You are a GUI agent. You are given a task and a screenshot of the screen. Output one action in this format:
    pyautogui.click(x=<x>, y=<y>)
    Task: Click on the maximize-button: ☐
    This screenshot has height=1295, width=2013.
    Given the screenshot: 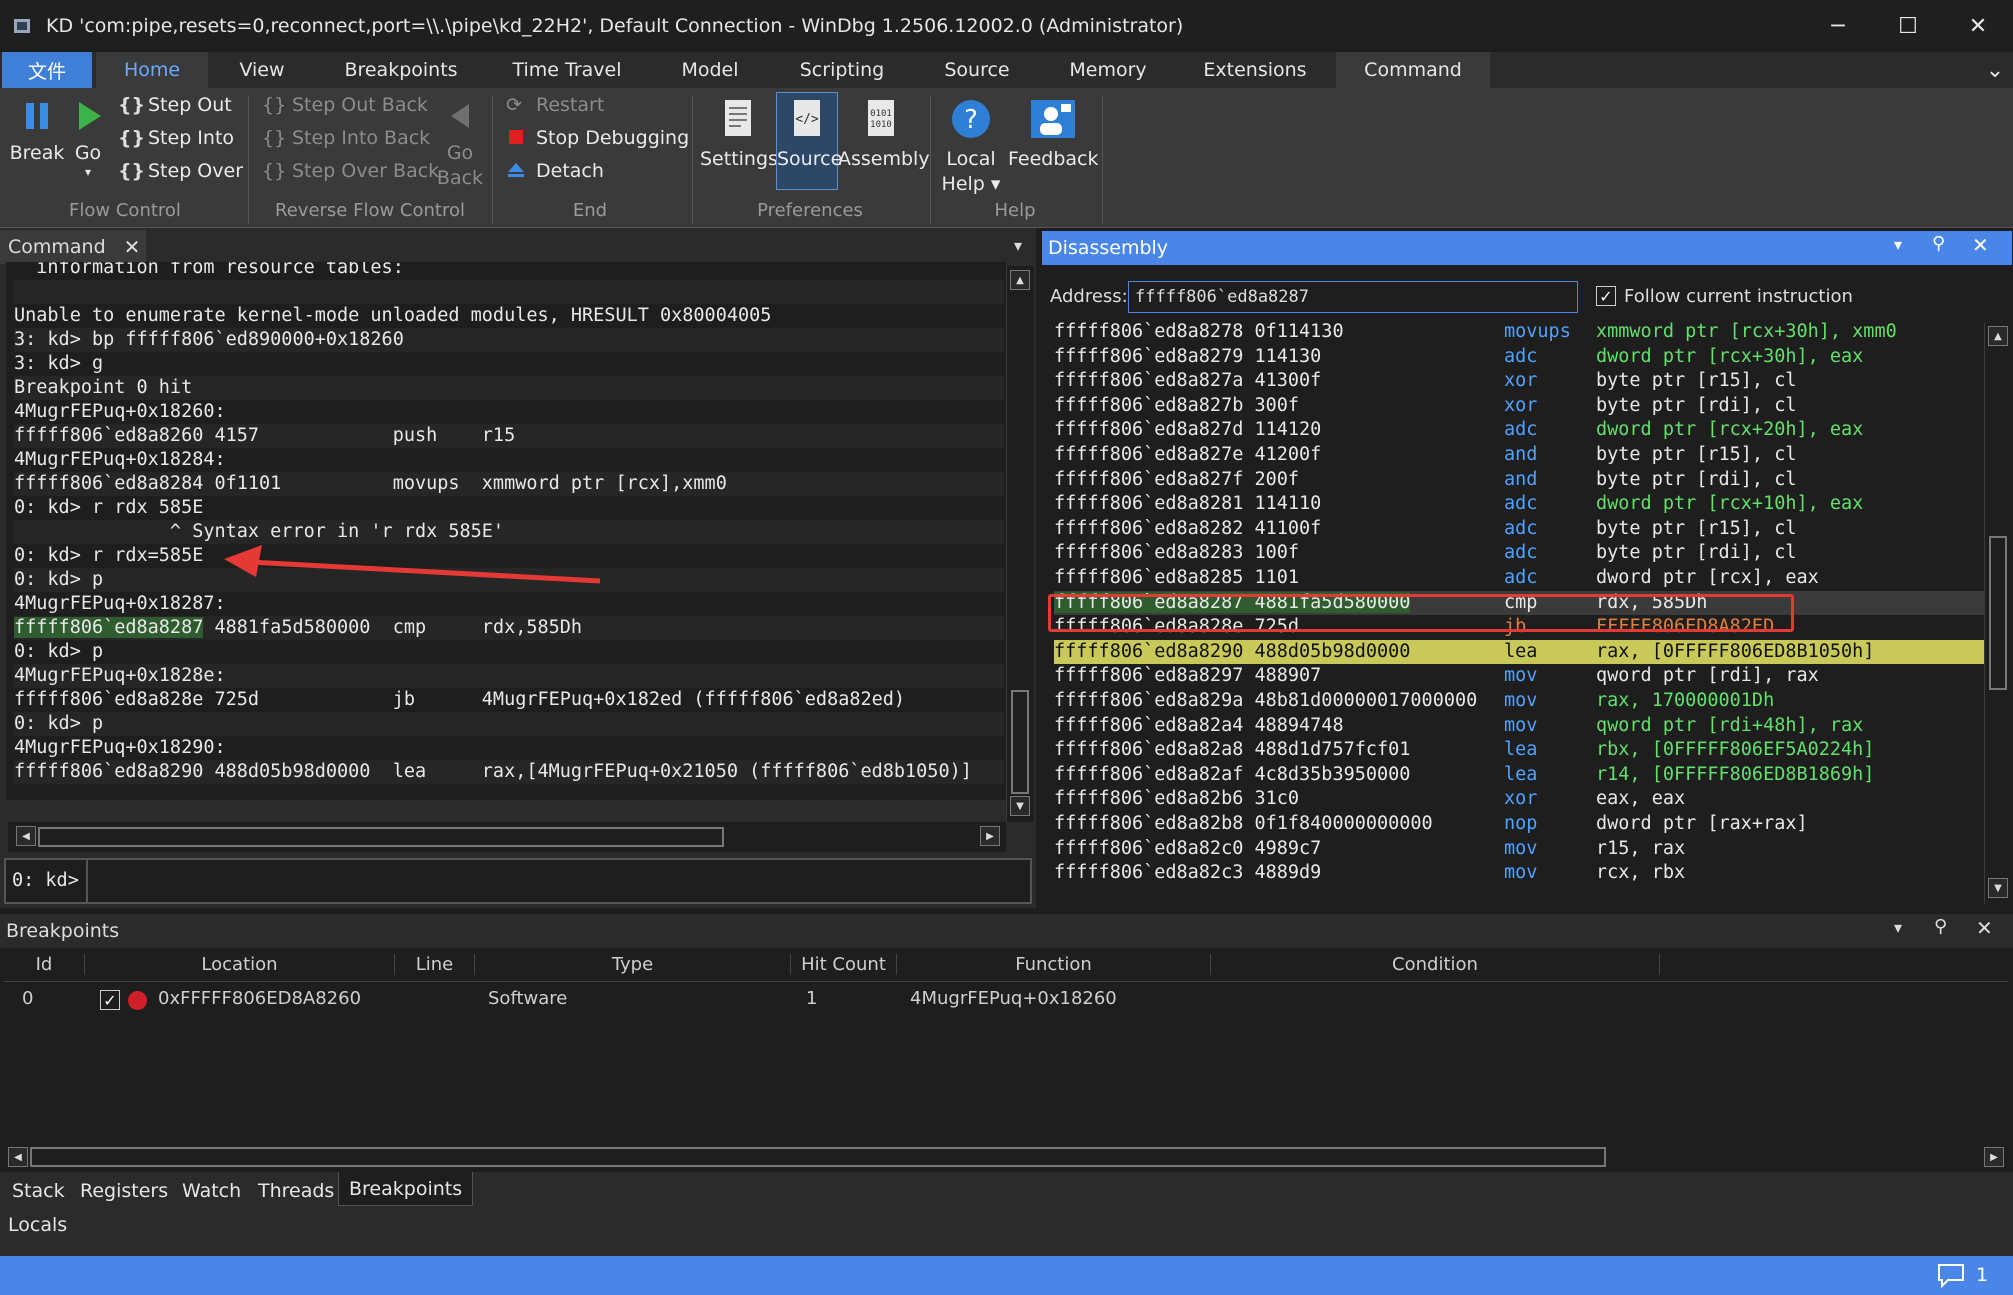 What is the action you would take?
    pyautogui.click(x=1908, y=26)
    